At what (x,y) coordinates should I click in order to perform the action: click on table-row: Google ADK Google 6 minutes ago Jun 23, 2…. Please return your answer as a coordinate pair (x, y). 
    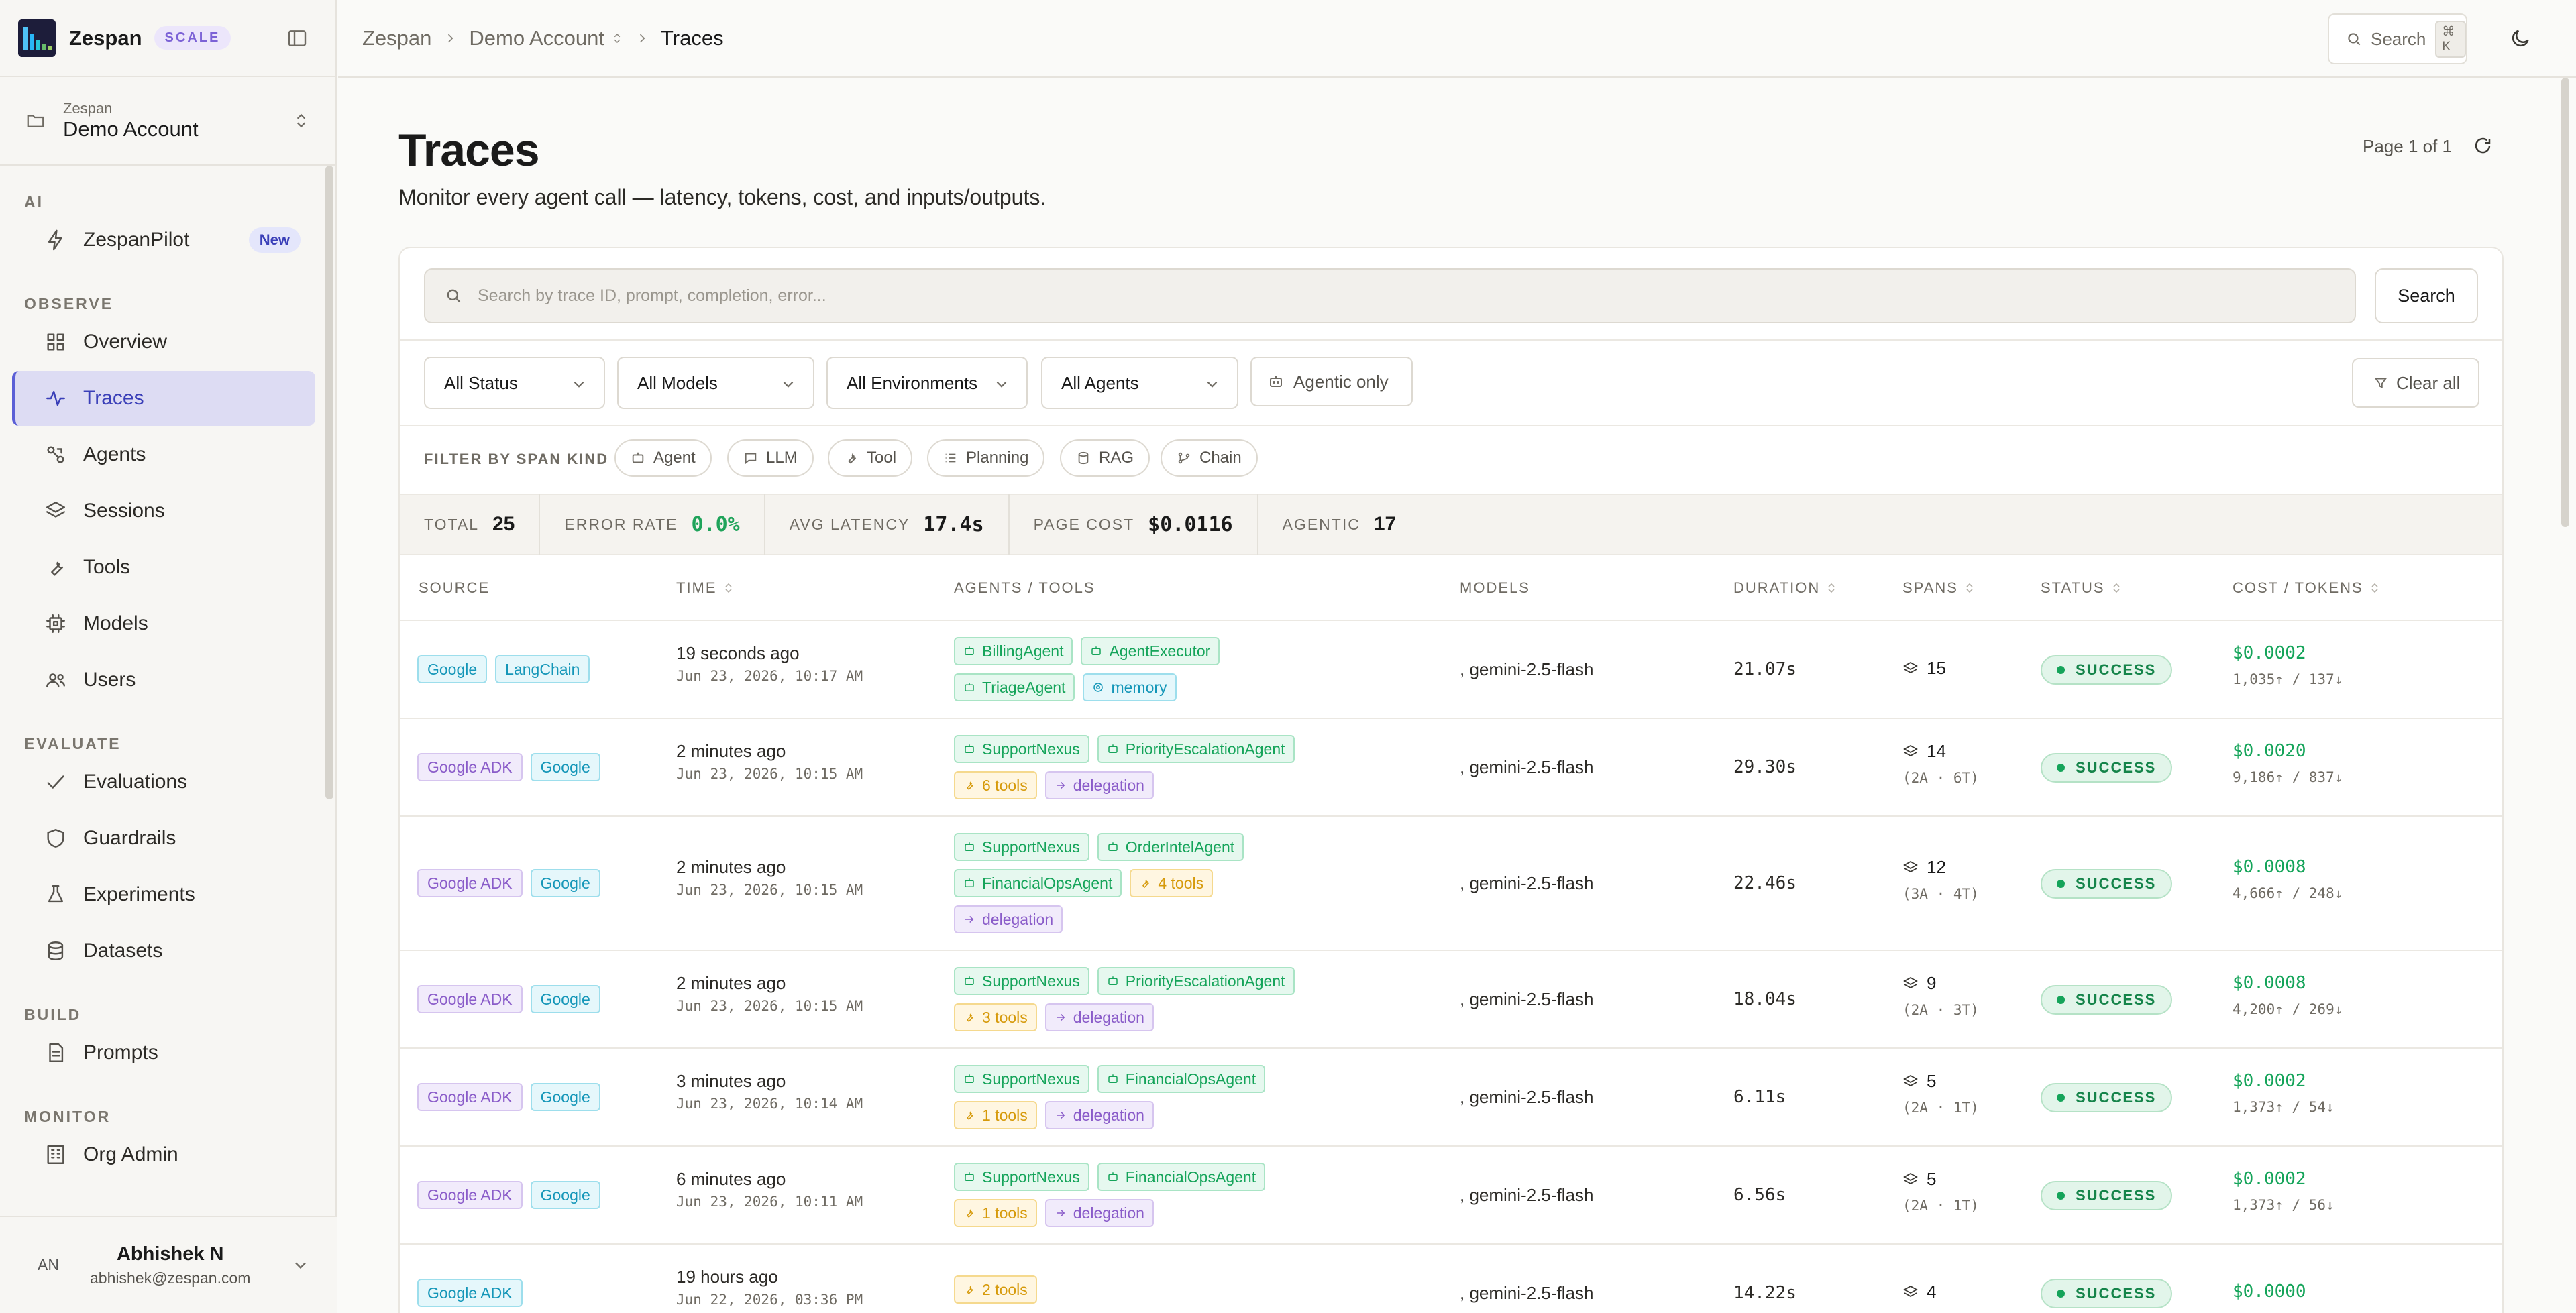
    Looking at the image, I should click on (1451, 1194).